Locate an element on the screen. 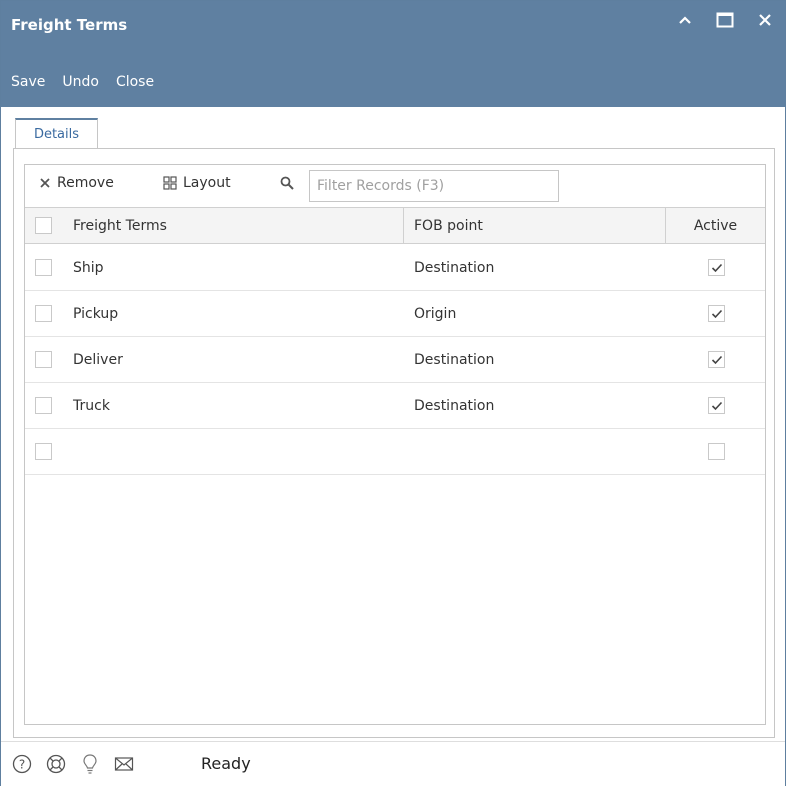 This screenshot has height=786, width=786. window-menu: Save Undo Close is located at coordinates (82, 82).